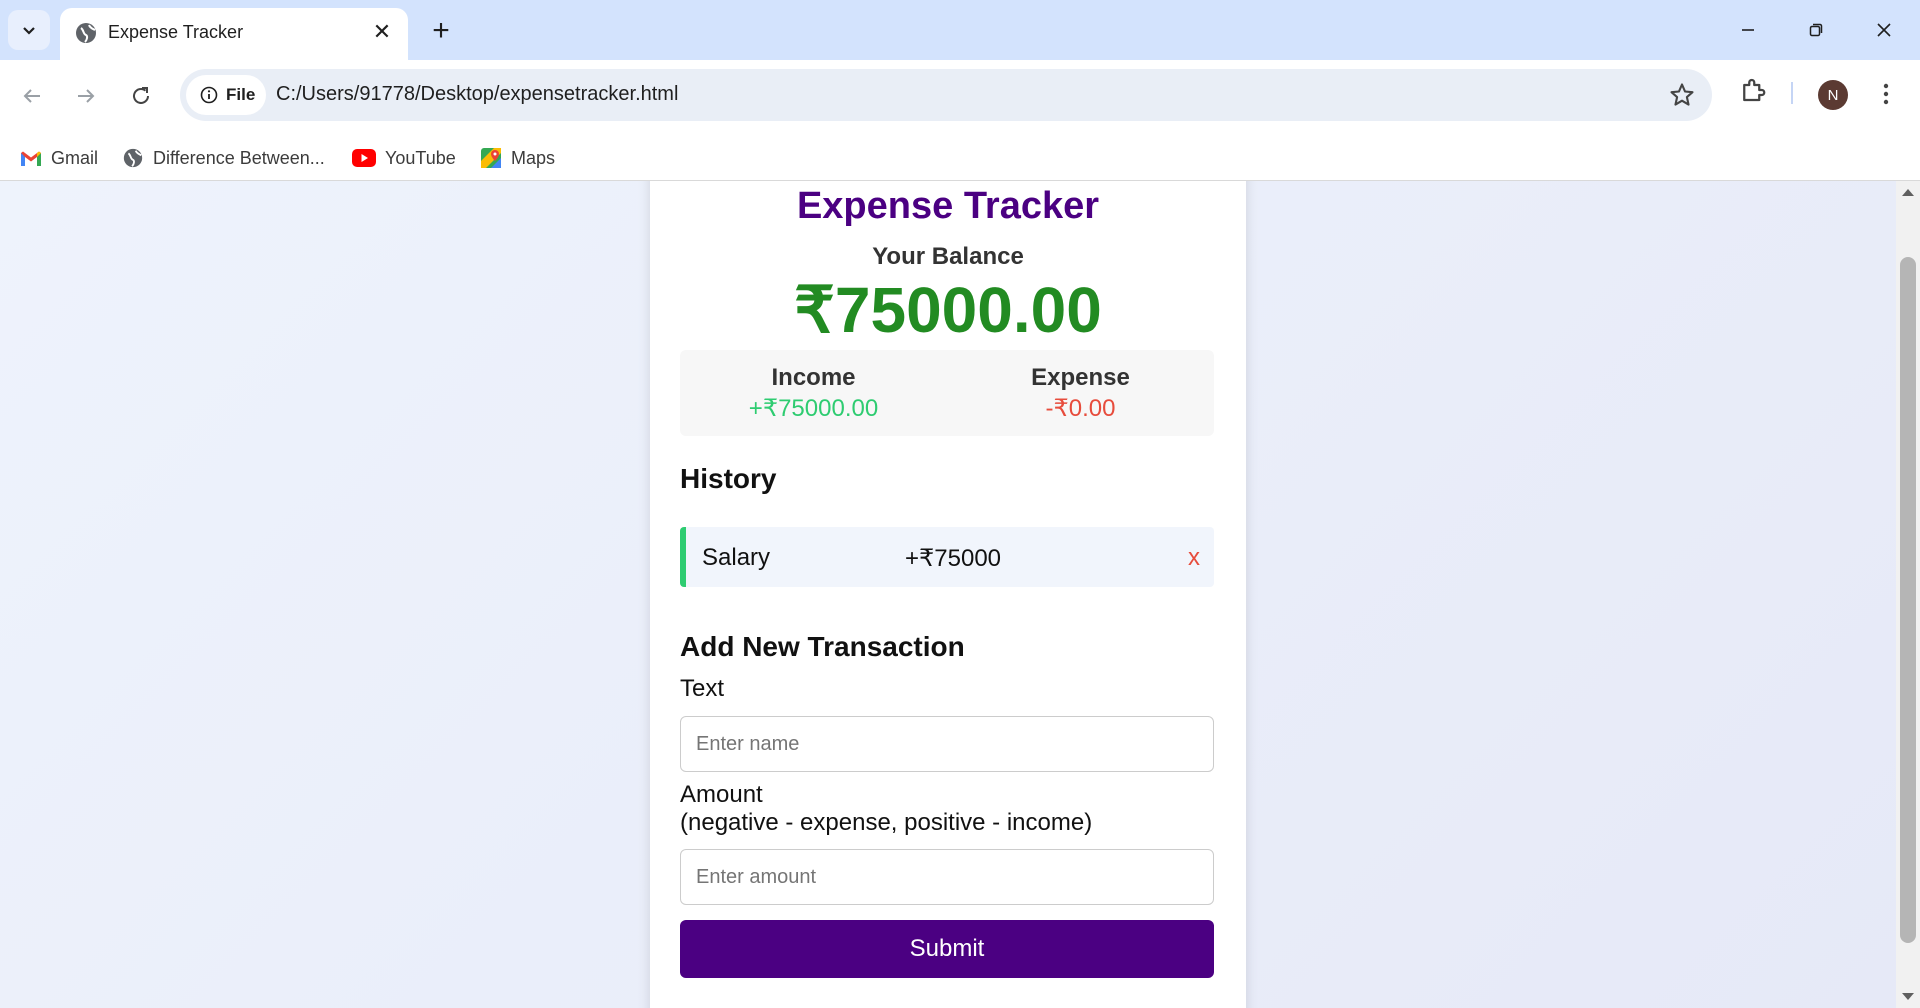  I want to click on info-icon, so click(209, 95).